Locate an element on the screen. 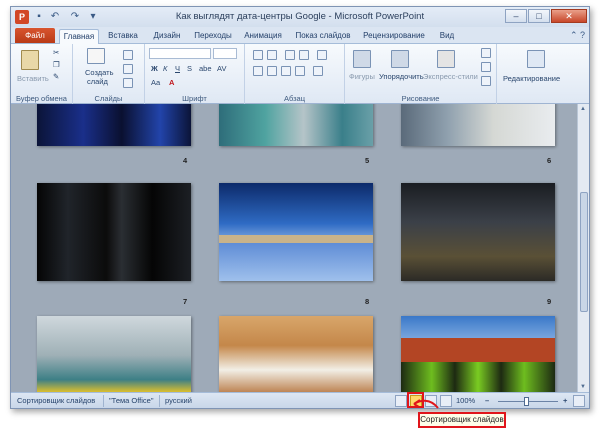 The height and width of the screenshot is (441, 600). slide-number: 6 is located at coordinates (549, 160).